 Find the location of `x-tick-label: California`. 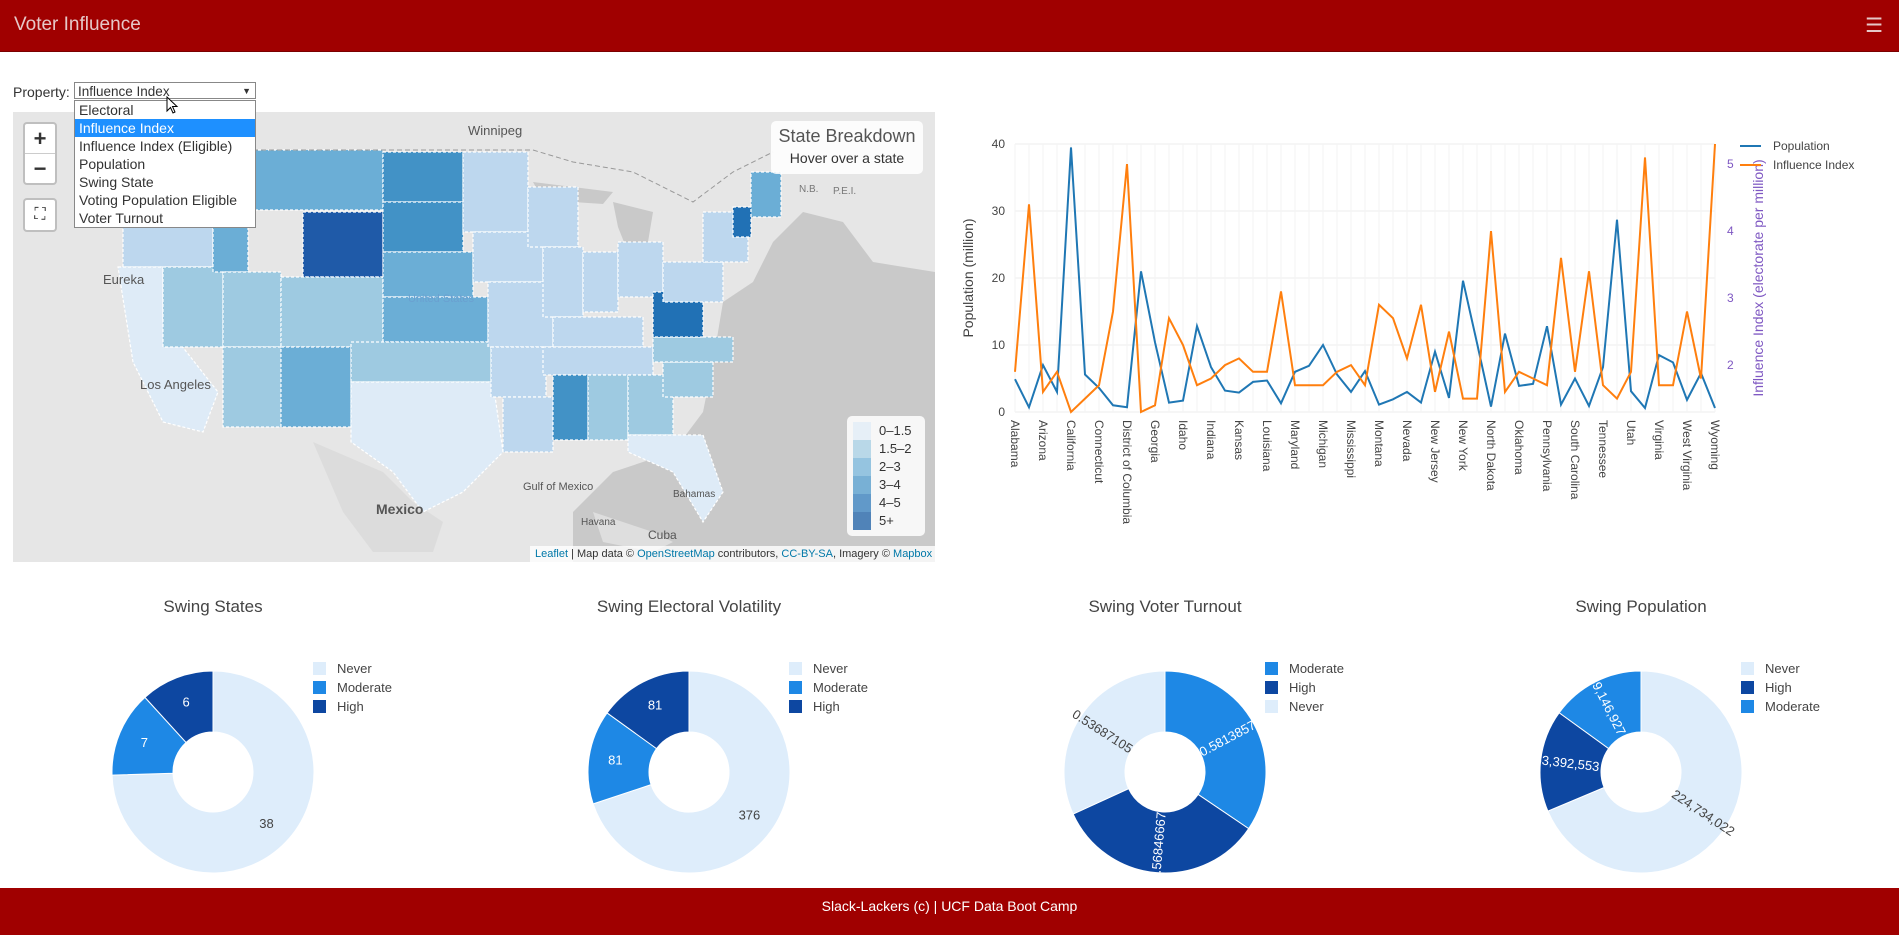

x-tick-label: California is located at coordinates (1071, 445).